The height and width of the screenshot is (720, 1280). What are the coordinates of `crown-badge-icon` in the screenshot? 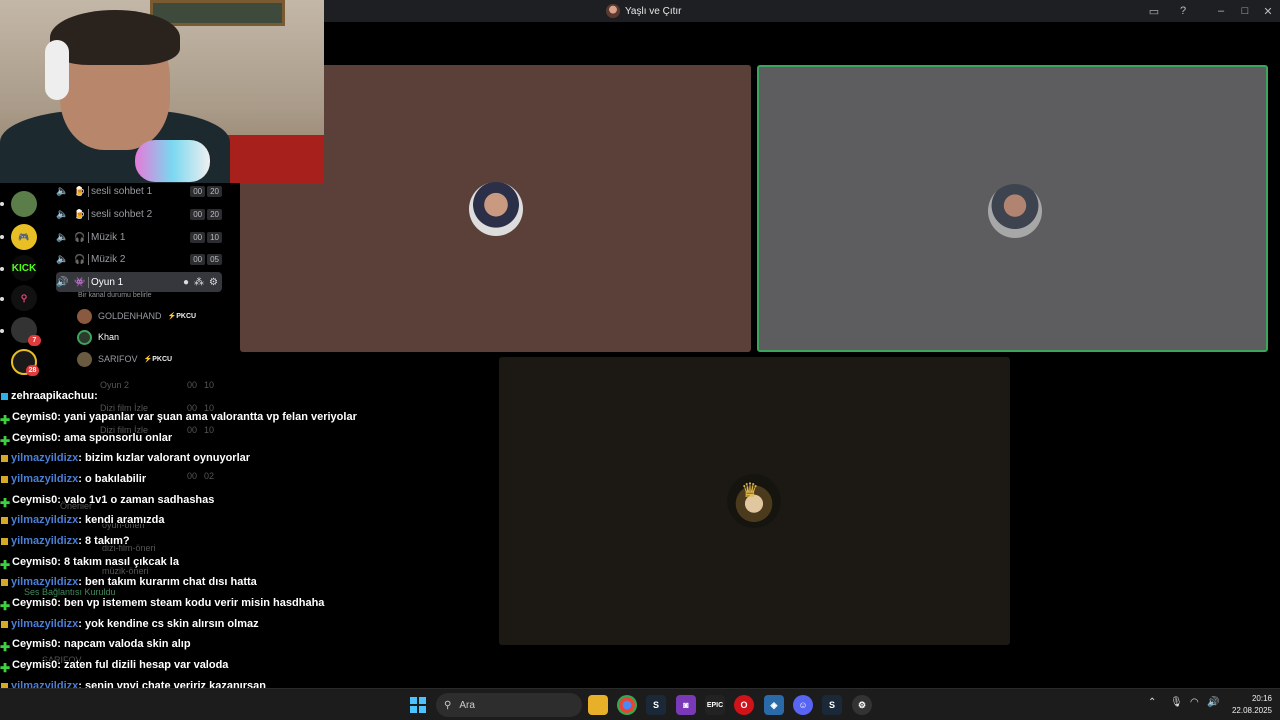 It's located at (4, 479).